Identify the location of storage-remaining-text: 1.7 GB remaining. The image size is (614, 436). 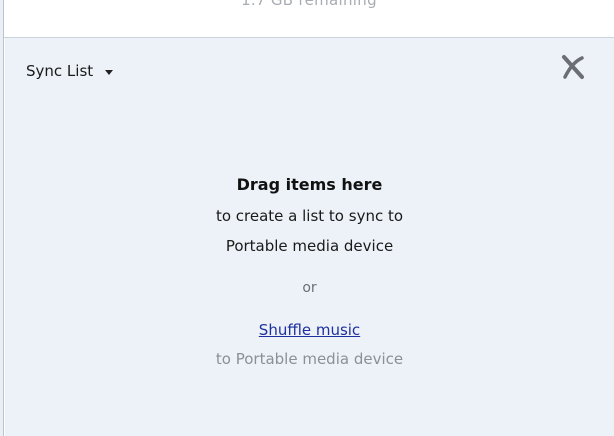
(309, 4).